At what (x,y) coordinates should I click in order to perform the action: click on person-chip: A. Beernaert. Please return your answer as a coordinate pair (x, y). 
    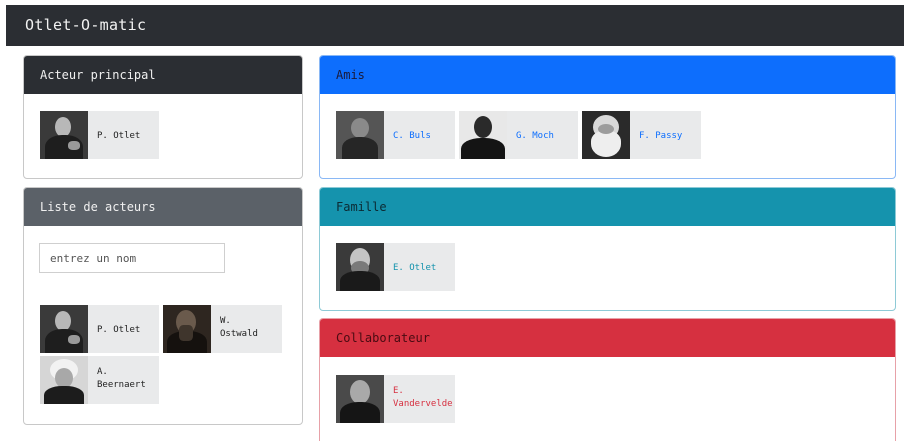
    Looking at the image, I should click on (99, 380).